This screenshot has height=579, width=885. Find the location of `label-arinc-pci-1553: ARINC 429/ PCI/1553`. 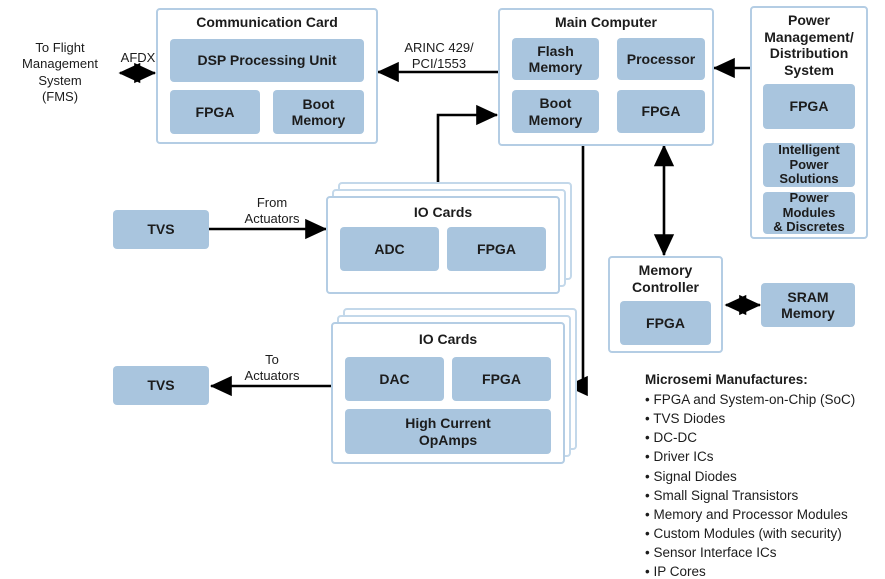

label-arinc-pci-1553: ARINC 429/ PCI/1553 is located at coordinates (439, 56).